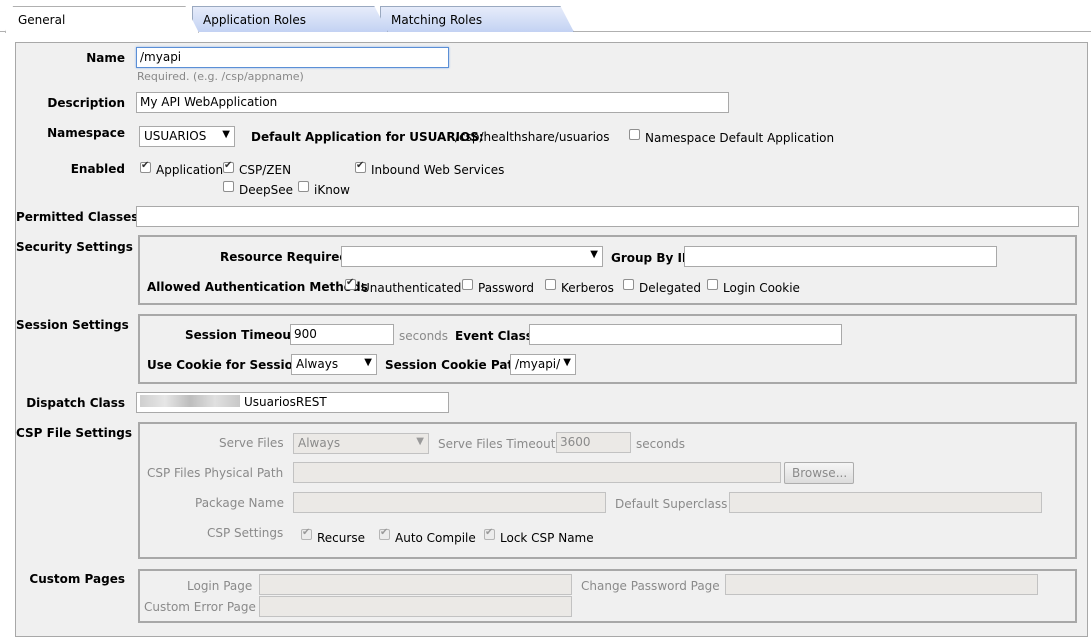  I want to click on session-settings-label: Session Settings, so click(72, 325).